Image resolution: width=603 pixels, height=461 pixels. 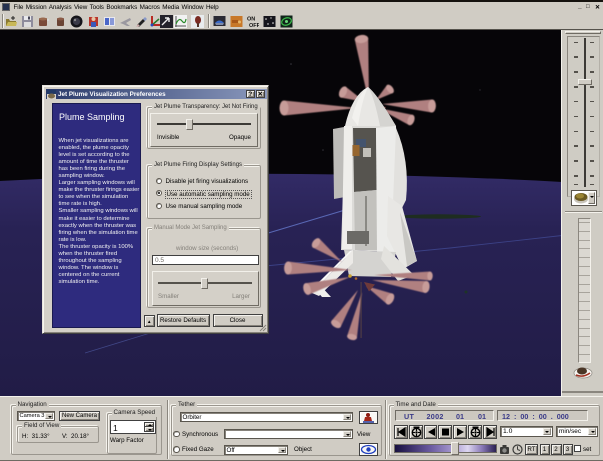 What do you see at coordinates (251, 19) in the screenshot?
I see `svg-text: ON` at bounding box center [251, 19].